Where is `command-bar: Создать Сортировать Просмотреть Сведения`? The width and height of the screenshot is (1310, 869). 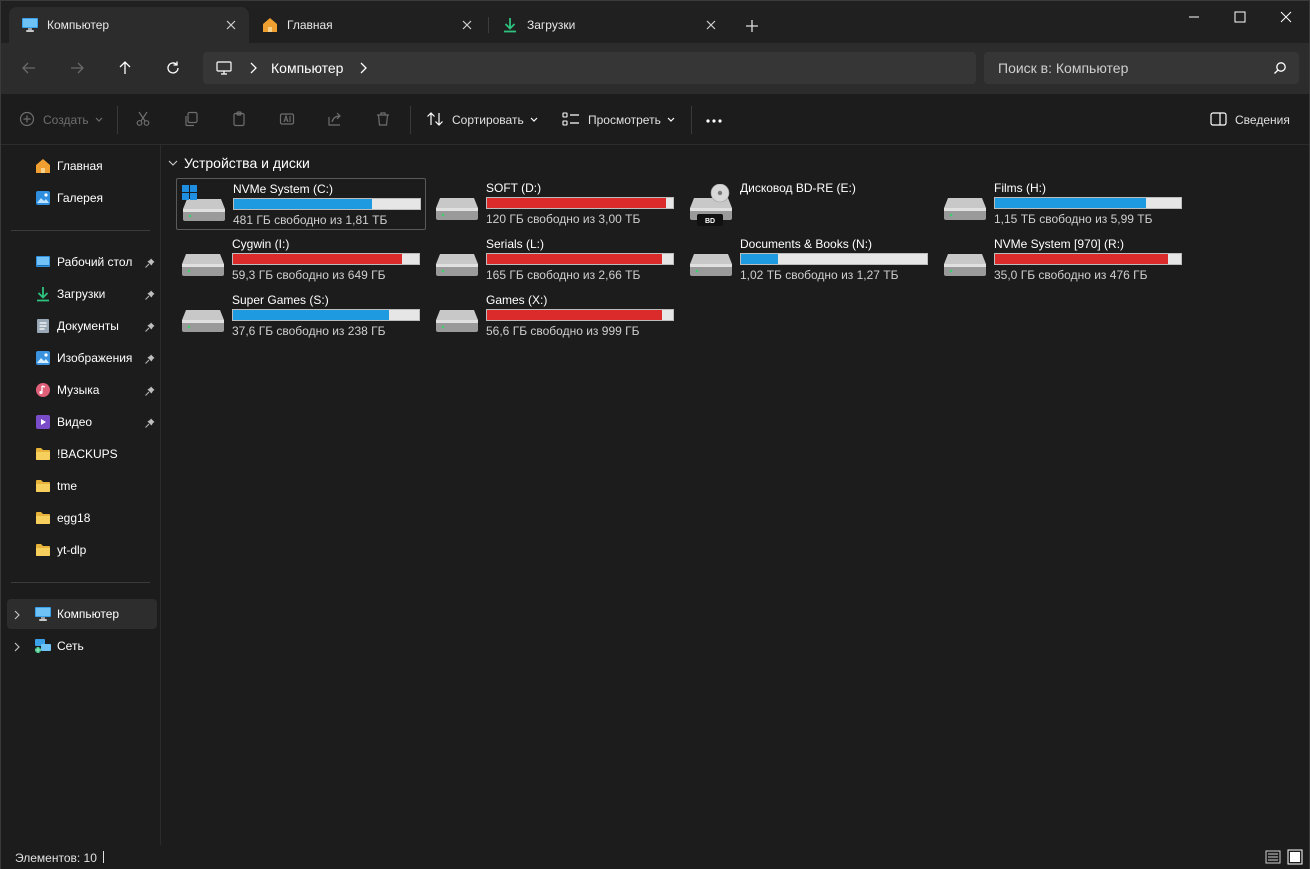
command-bar: Создать Сортировать Просмотреть Сведения is located at coordinates (655, 119).